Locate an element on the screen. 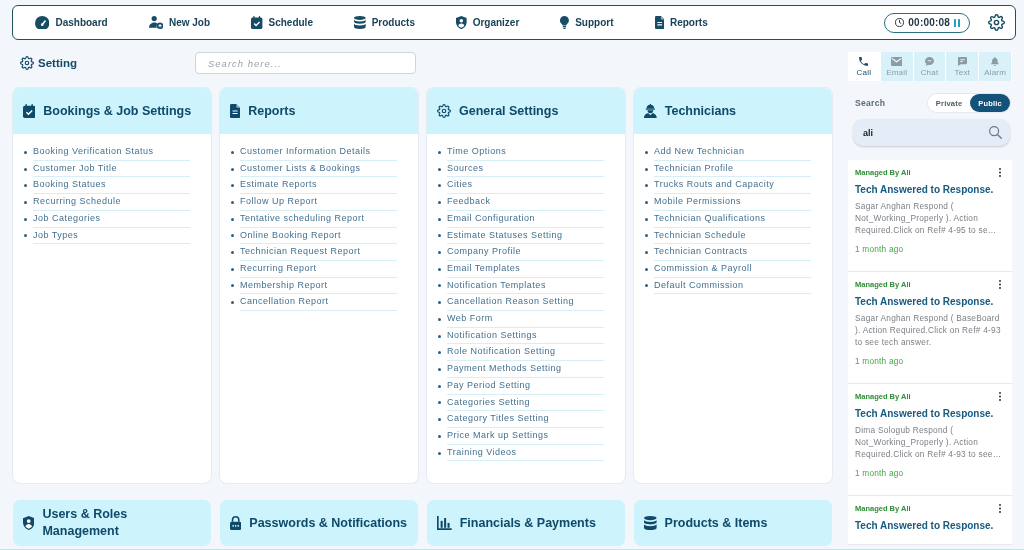 The height and width of the screenshot is (550, 1024). settings-link: Cities is located at coordinates (525, 186).